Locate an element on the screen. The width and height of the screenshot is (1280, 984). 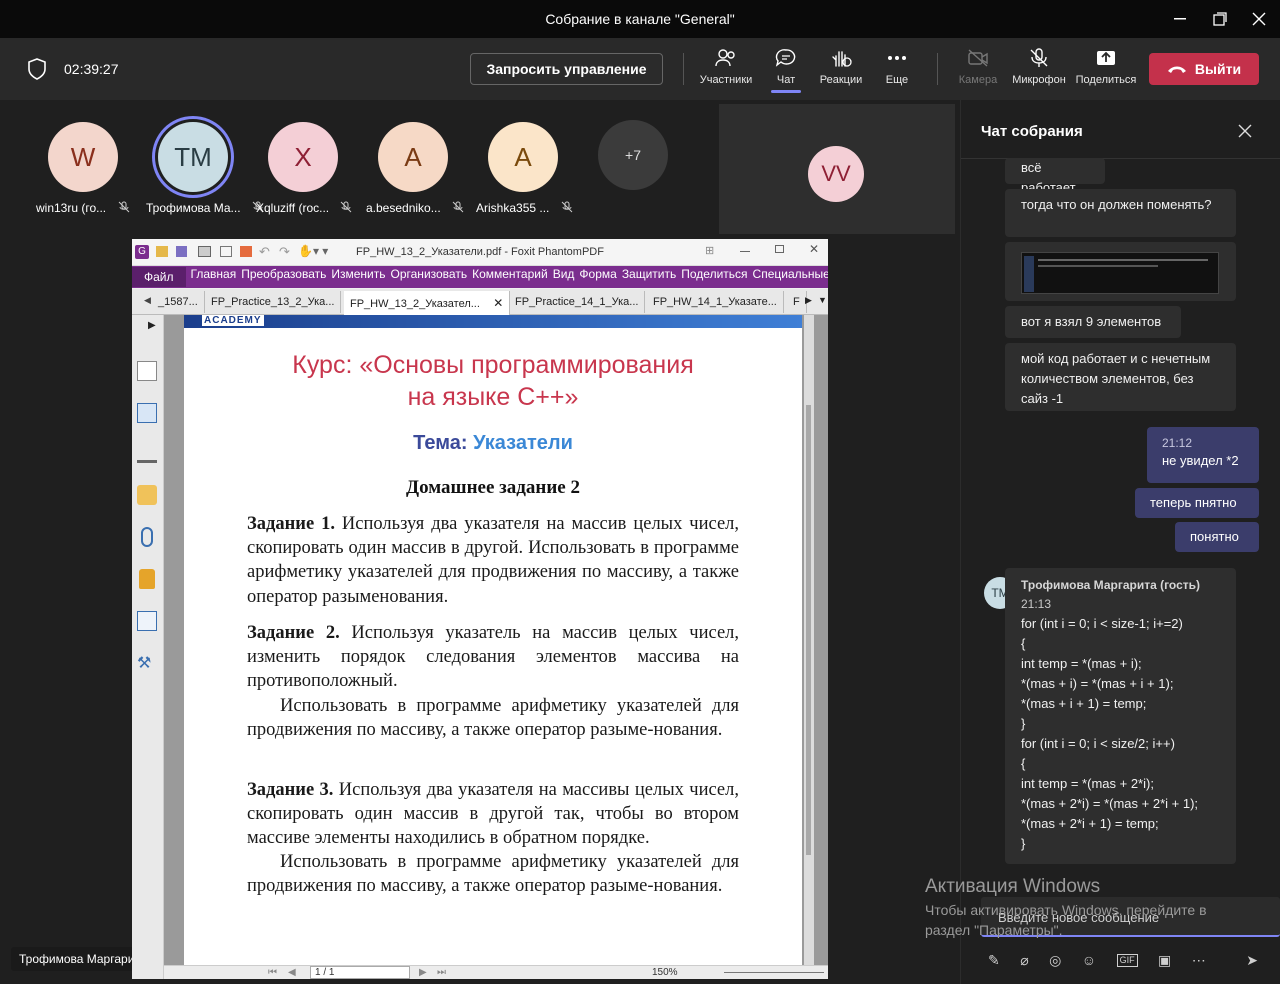
participant-avatar: X is located at coordinates (303, 157).